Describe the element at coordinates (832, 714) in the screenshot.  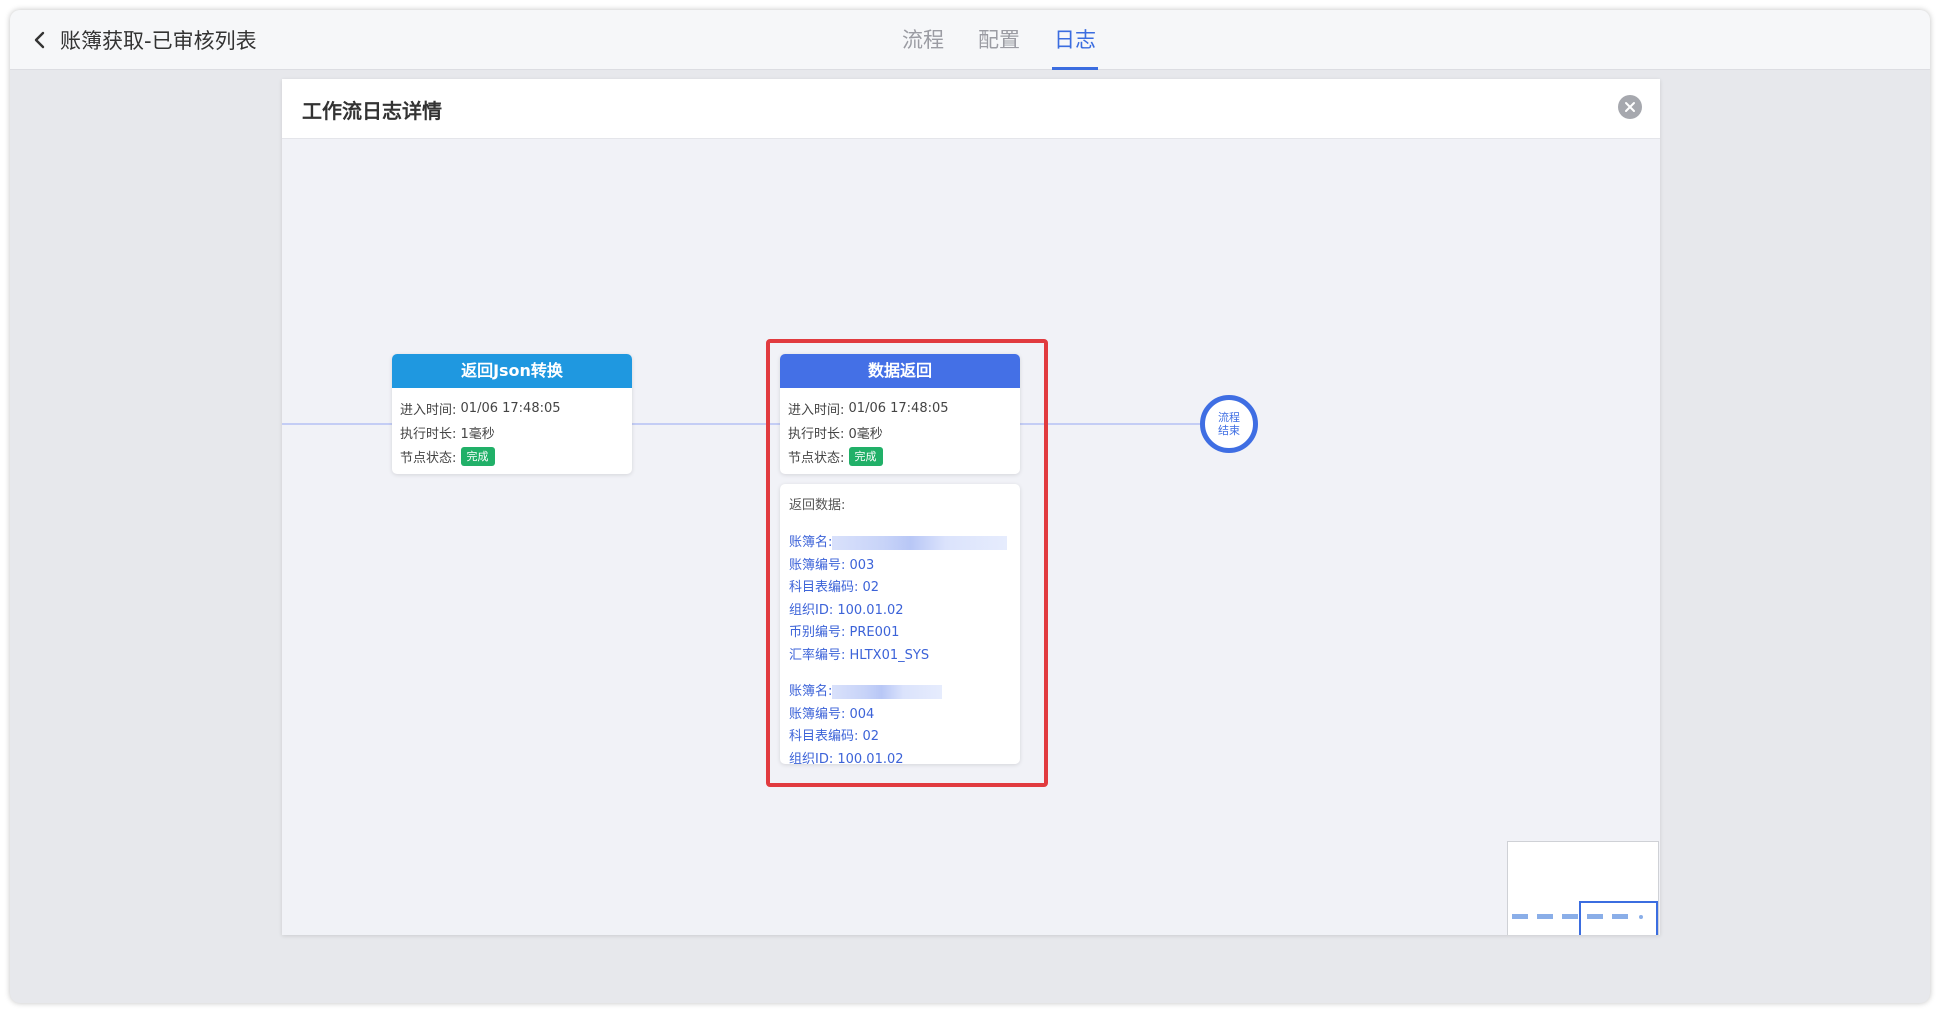
I see `book-no-field: 账簿编号: 004` at that location.